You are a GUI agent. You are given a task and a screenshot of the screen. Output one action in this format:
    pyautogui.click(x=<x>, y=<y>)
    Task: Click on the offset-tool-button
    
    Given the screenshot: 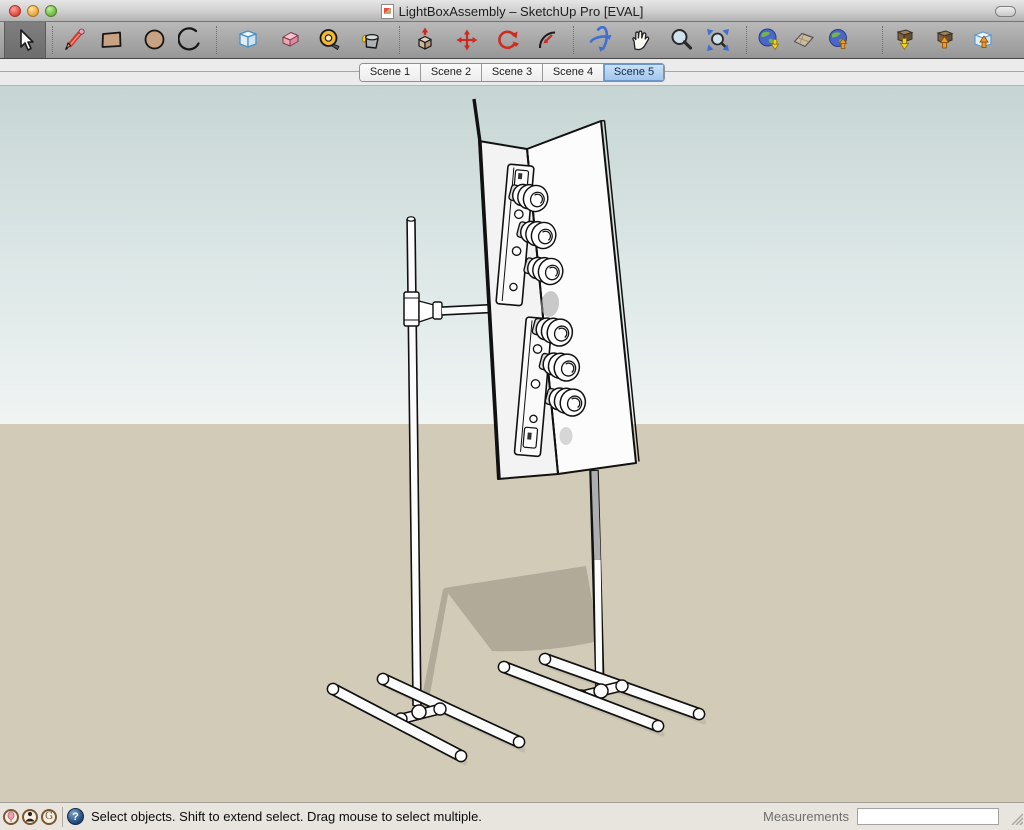 What is the action you would take?
    pyautogui.click(x=548, y=40)
    